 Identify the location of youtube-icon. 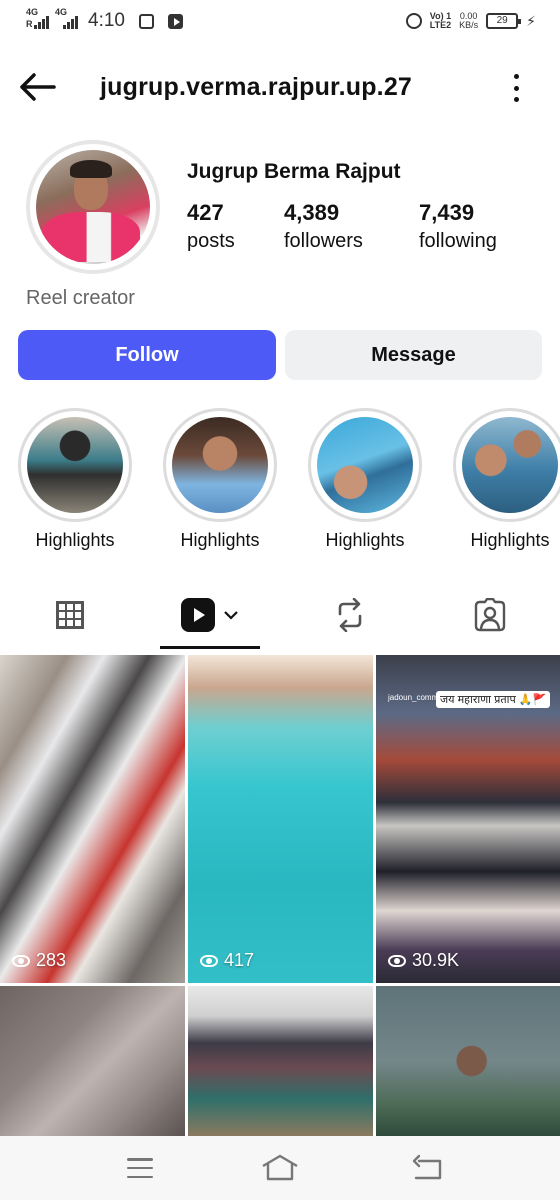
(175, 21).